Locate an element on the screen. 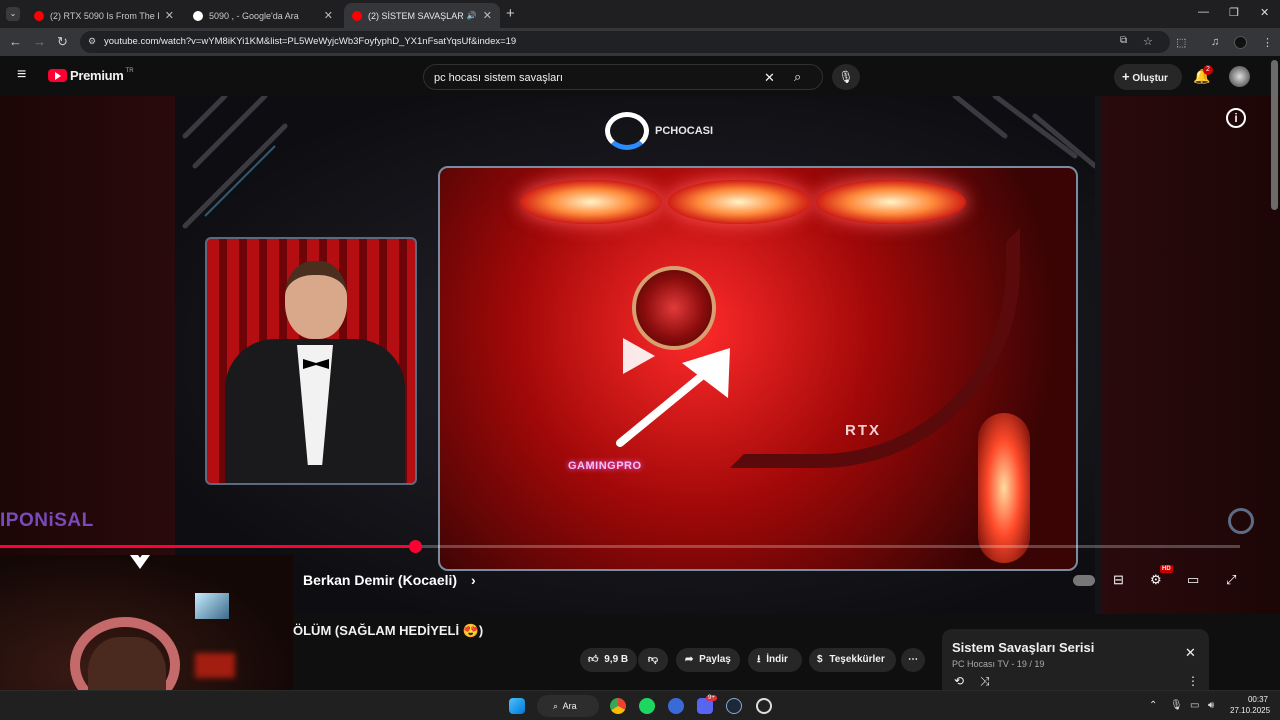  close-window-icon: ✕ is located at coordinates (1264, 12).